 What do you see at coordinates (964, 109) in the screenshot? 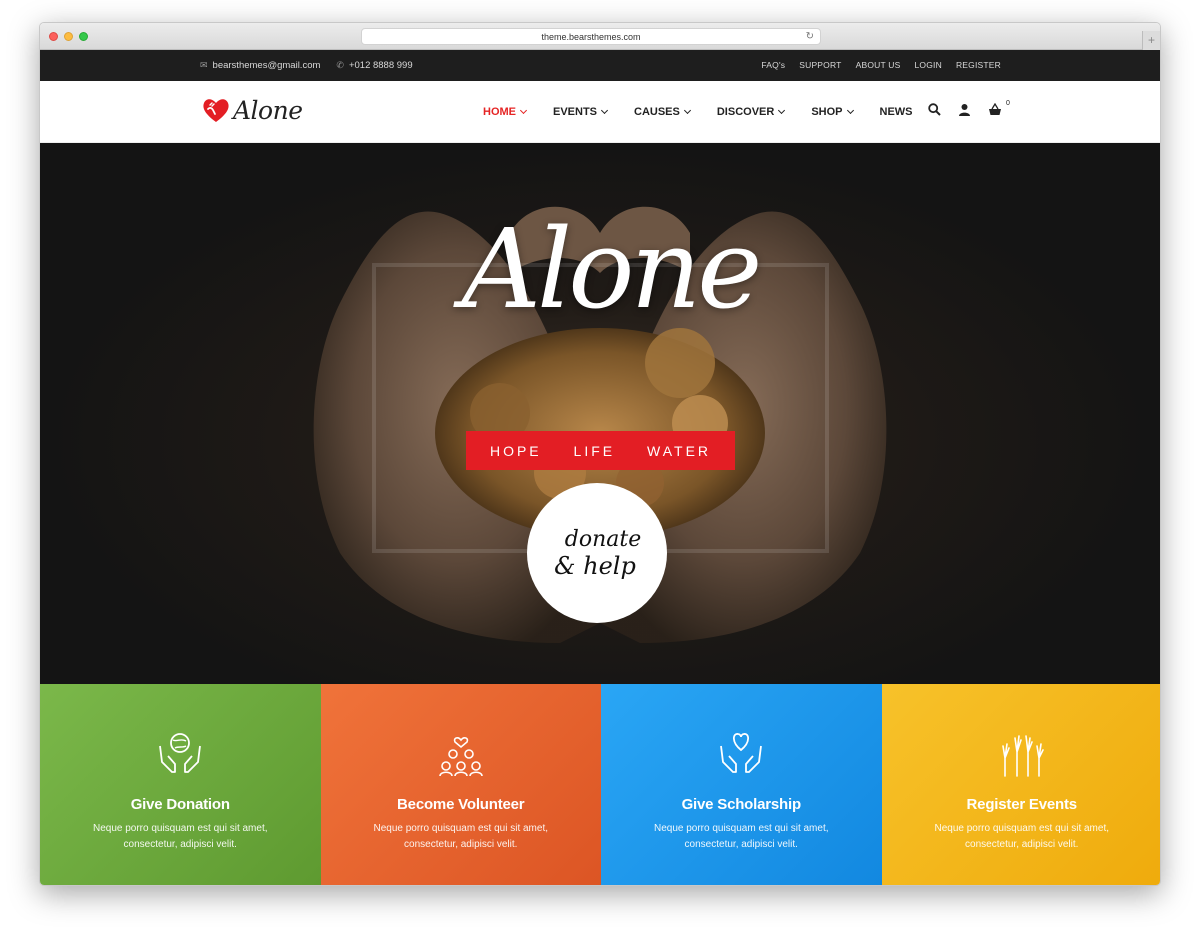
I see `user-icon` at bounding box center [964, 109].